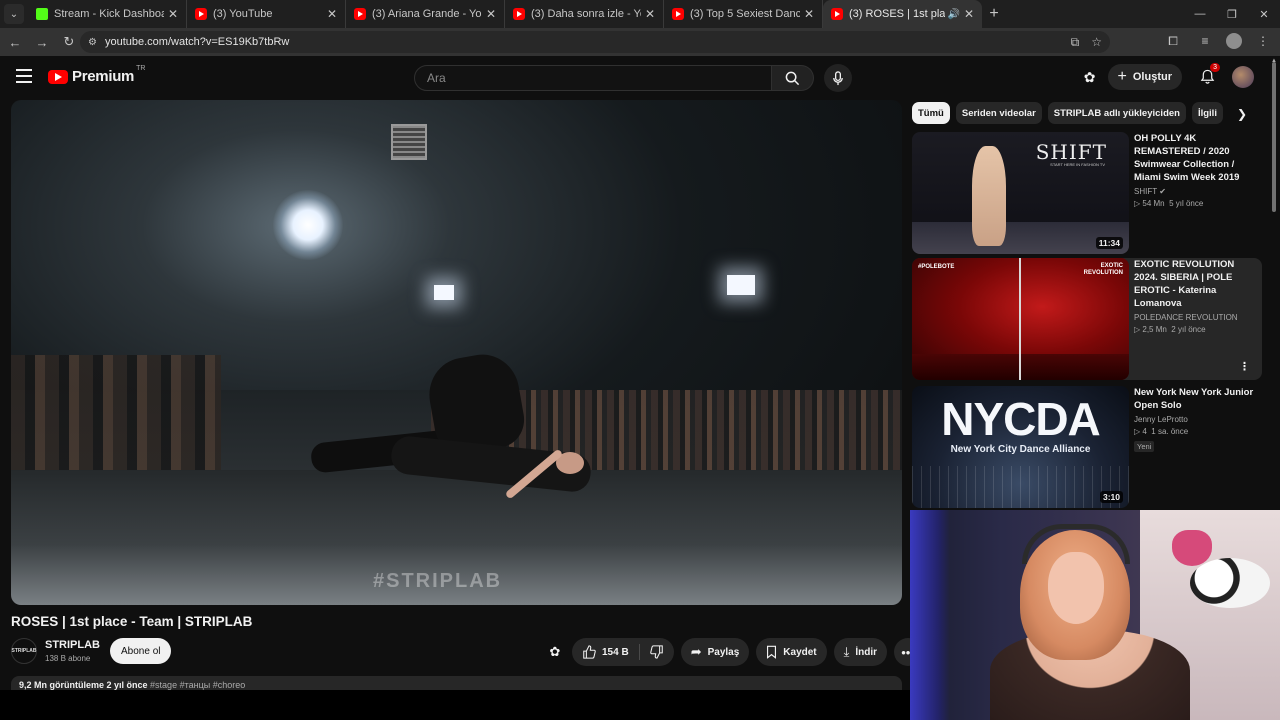 This screenshot has height=720, width=1280. What do you see at coordinates (593, 78) in the screenshot?
I see `search-input: Ara` at bounding box center [593, 78].